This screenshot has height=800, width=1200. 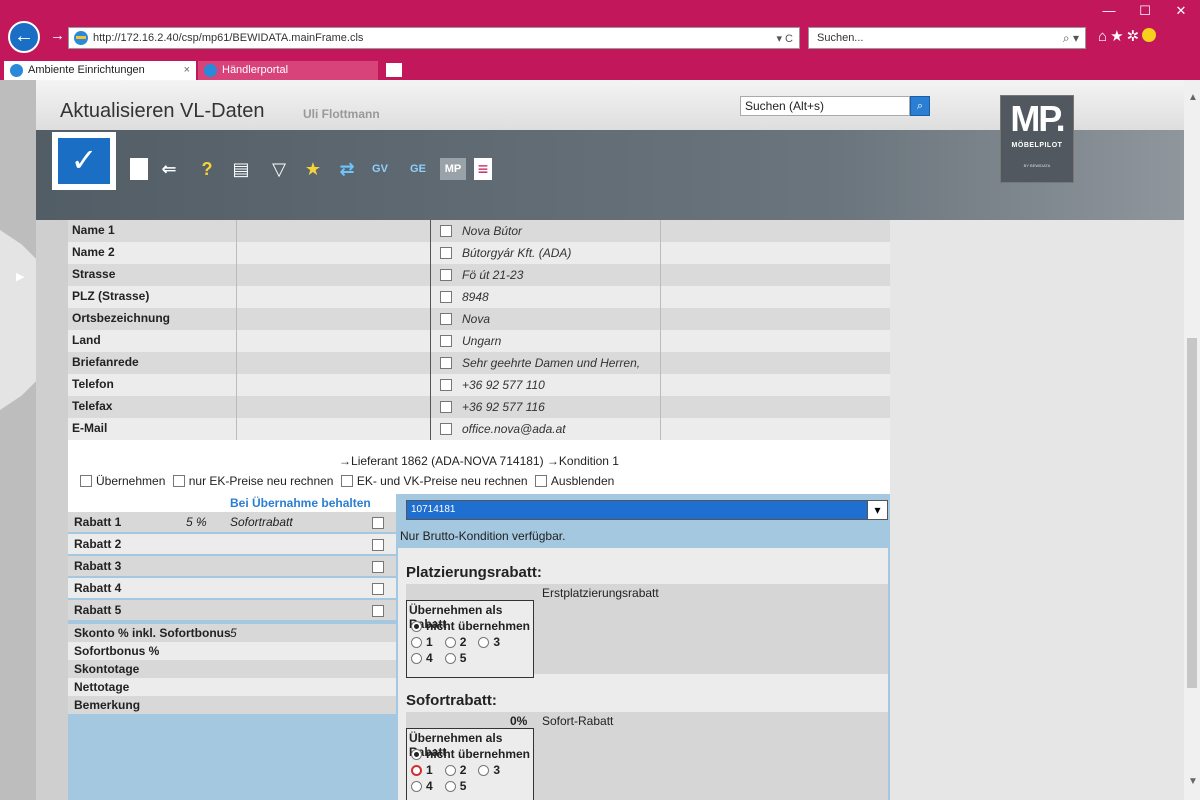 I want to click on table-row: Skonto % inkl. Sofortbonus 5, so click(x=232, y=633).